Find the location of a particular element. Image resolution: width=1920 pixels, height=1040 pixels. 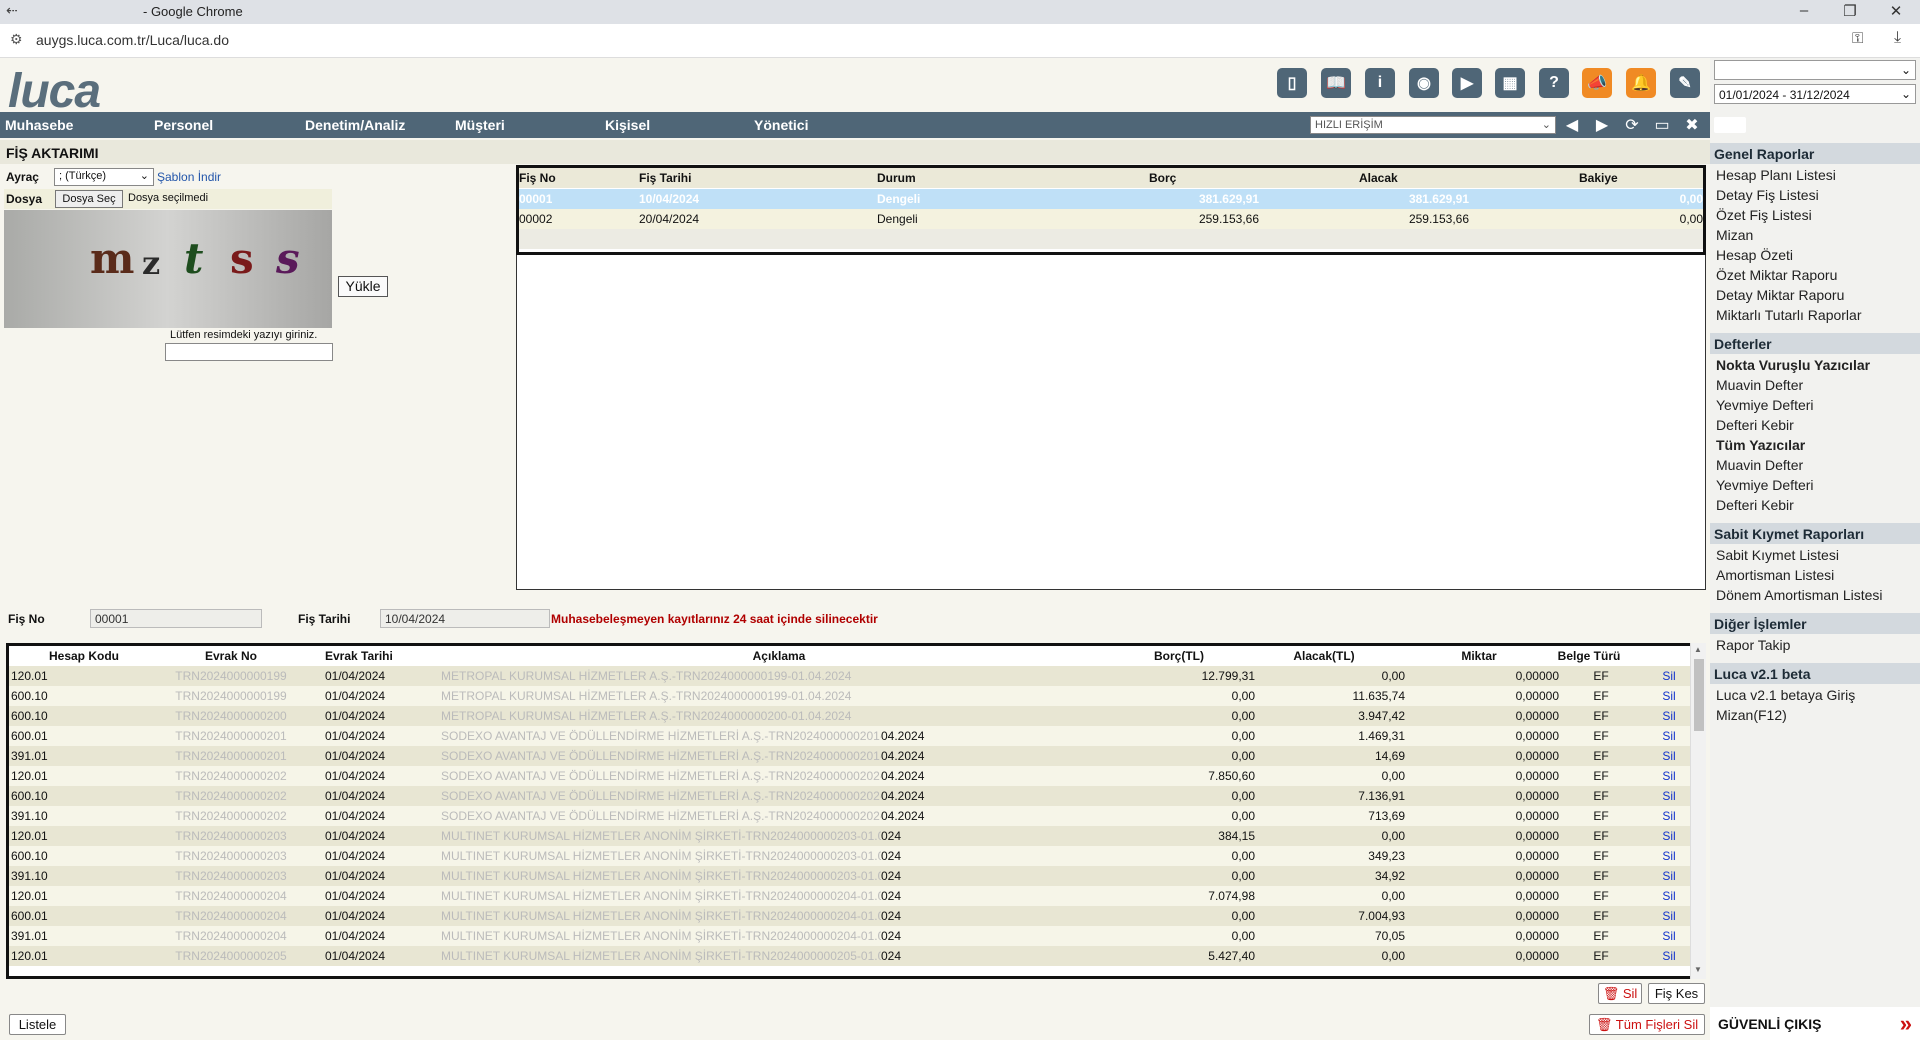

next-icon: ▶ is located at coordinates (1602, 125).